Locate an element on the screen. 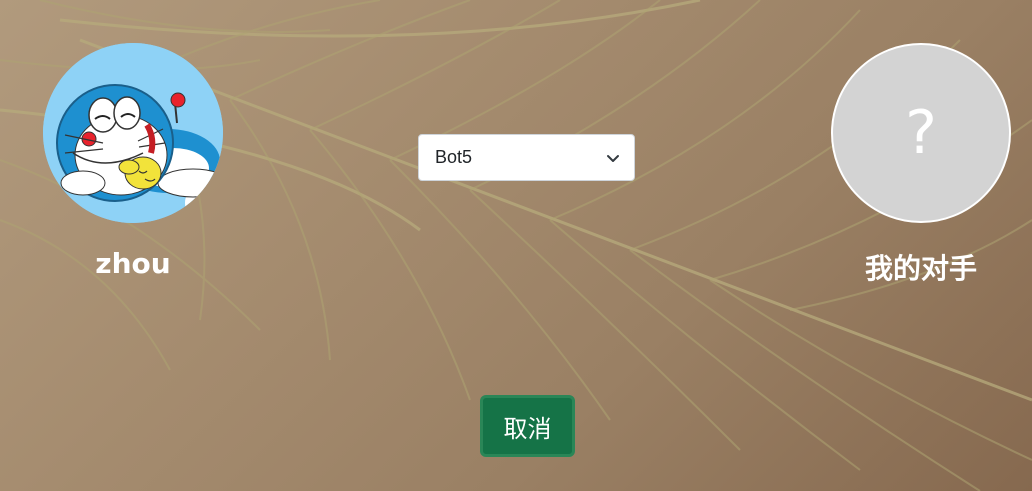 This screenshot has width=1032, height=491. player-opponent-name: 我的对手 is located at coordinates (920, 268).